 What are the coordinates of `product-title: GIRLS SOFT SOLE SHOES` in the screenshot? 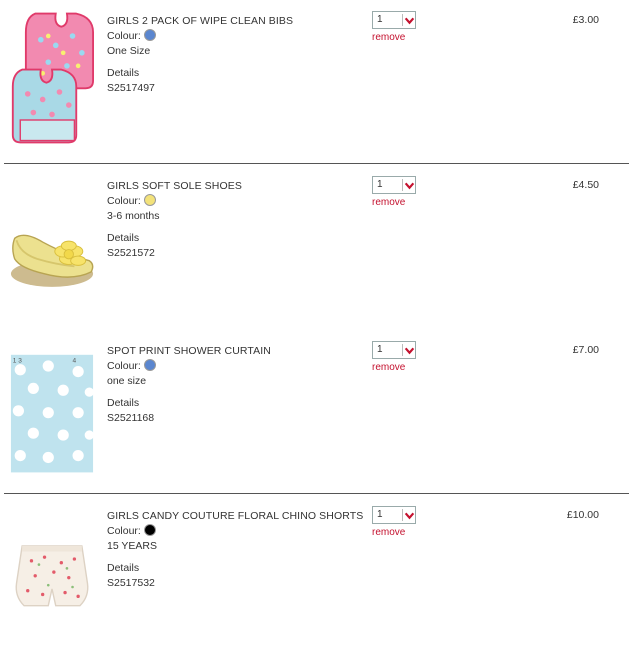 It's located at (174, 186).